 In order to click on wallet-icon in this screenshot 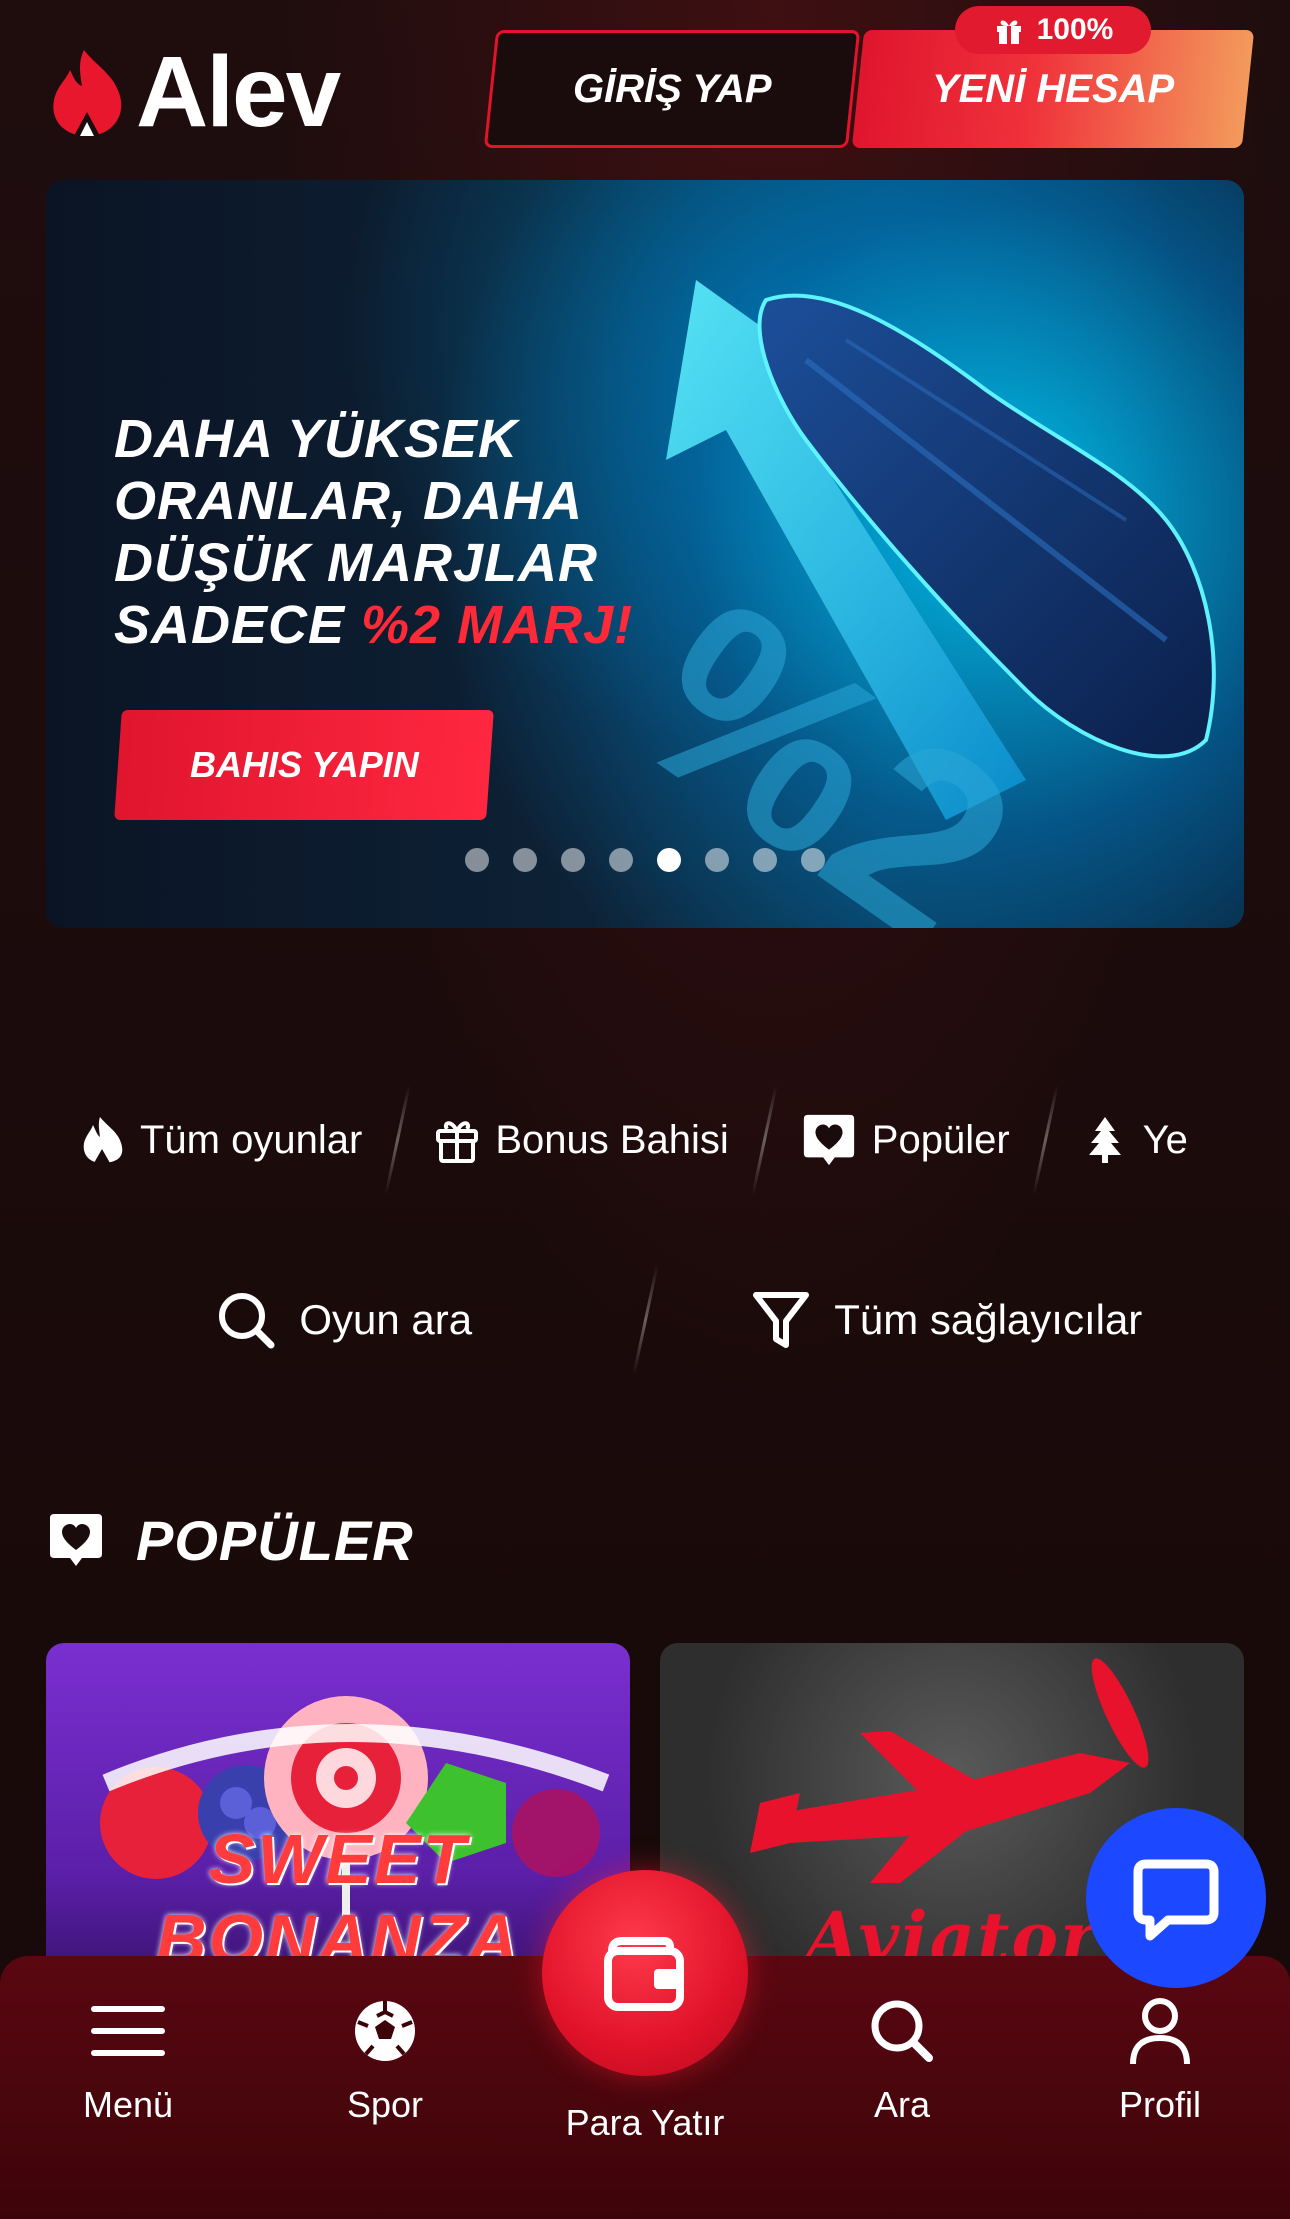, I will do `click(644, 1974)`.